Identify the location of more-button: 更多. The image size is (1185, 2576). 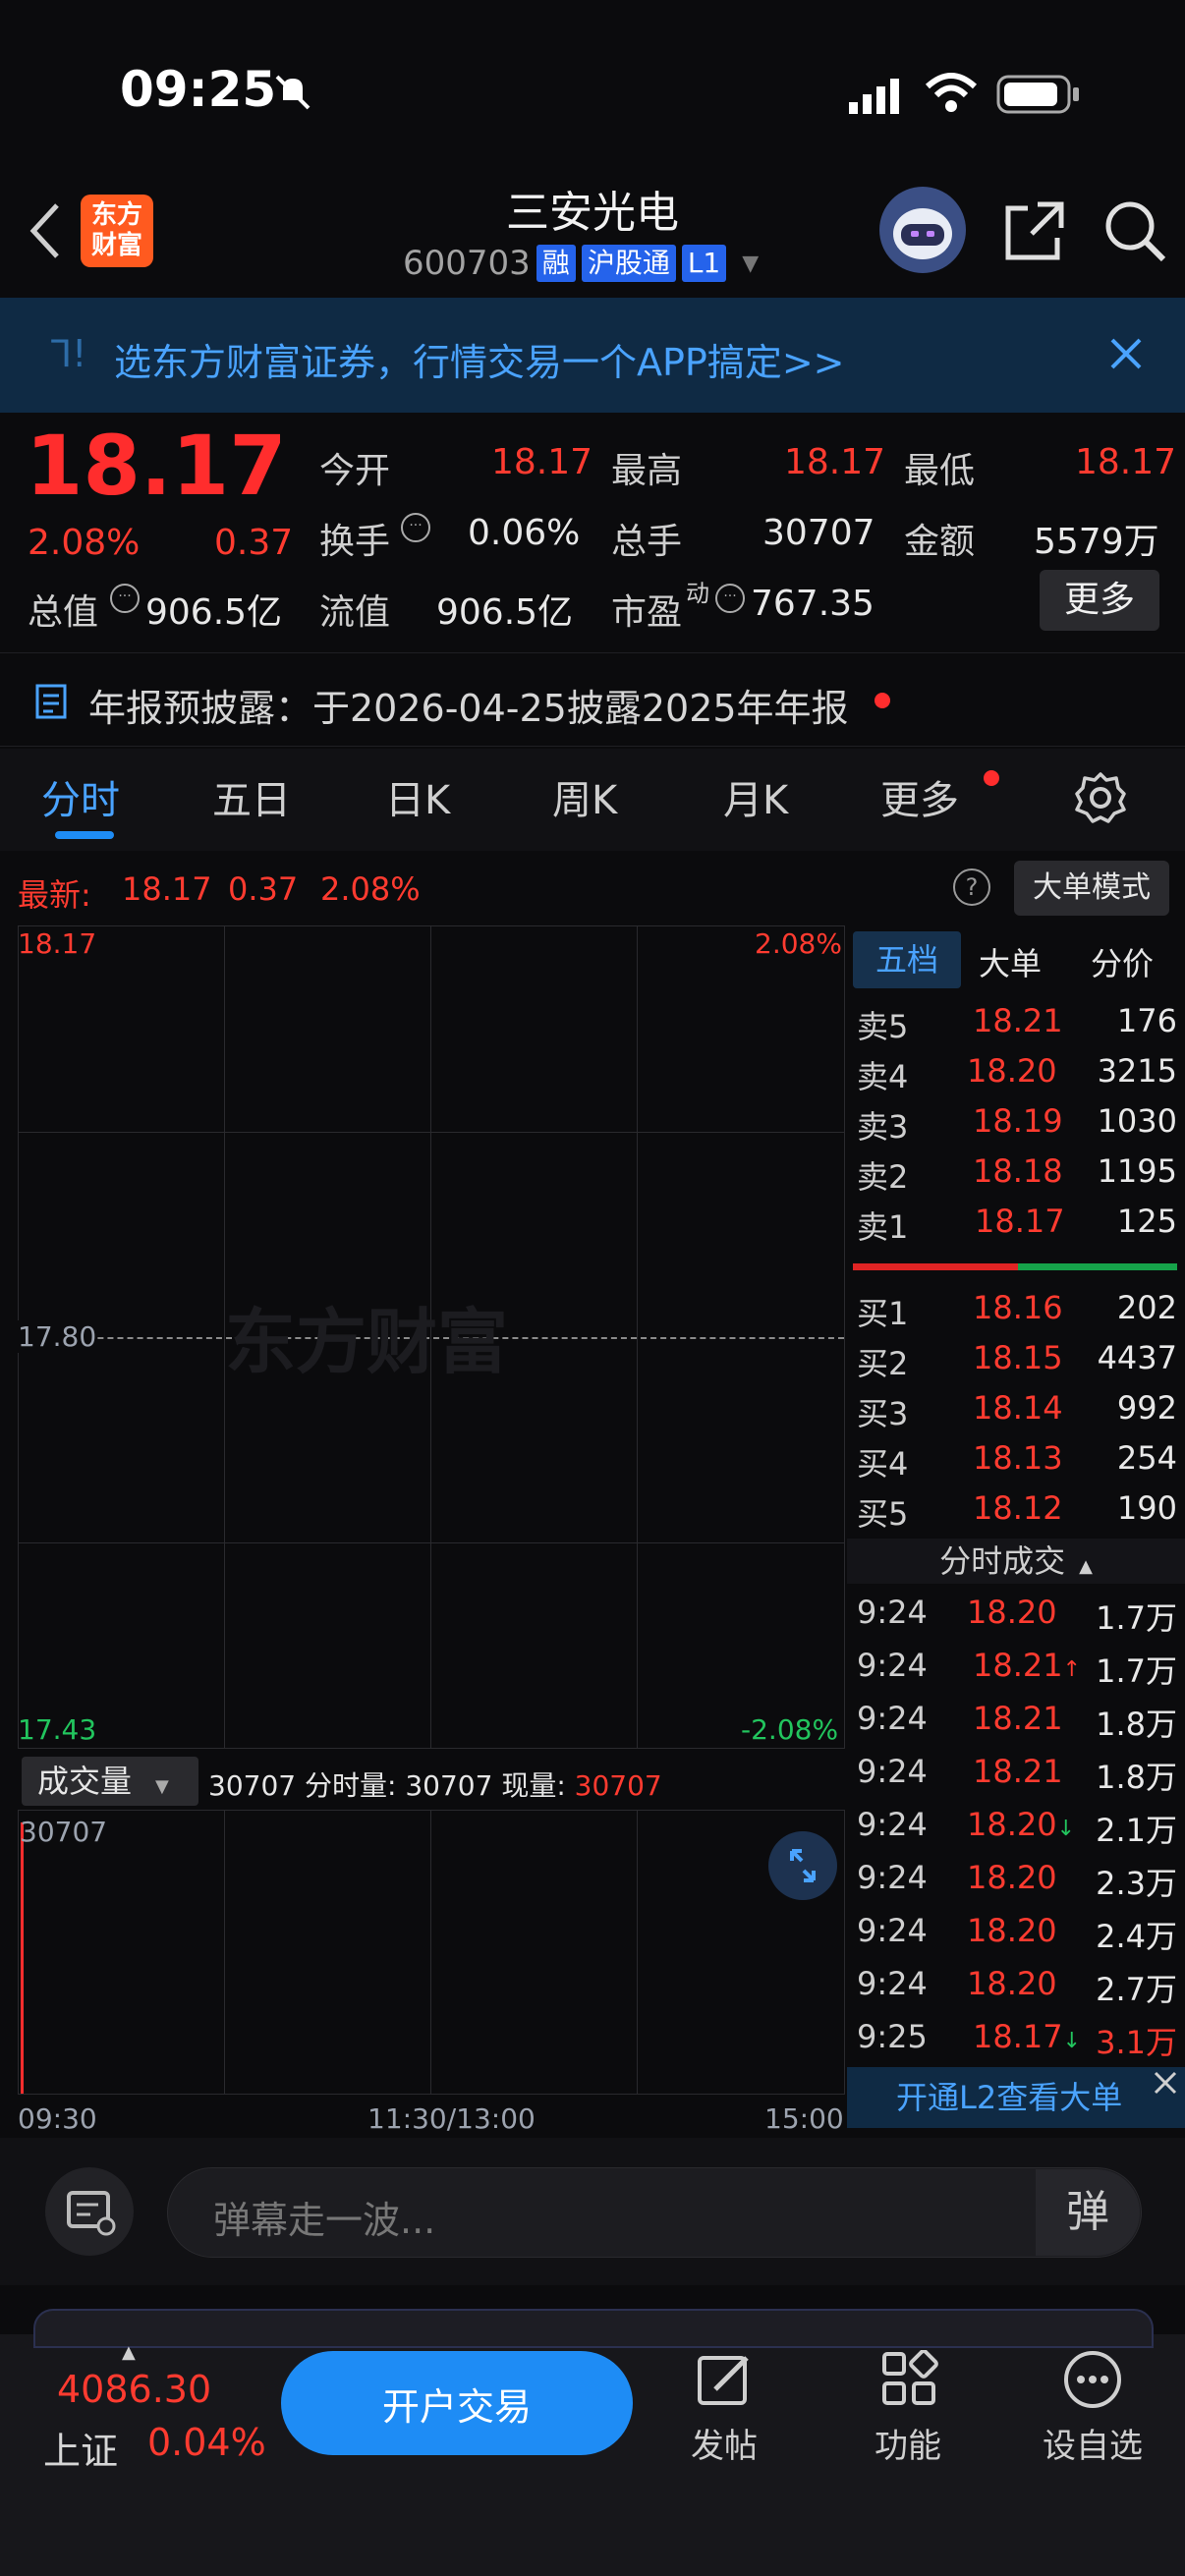
(1100, 600).